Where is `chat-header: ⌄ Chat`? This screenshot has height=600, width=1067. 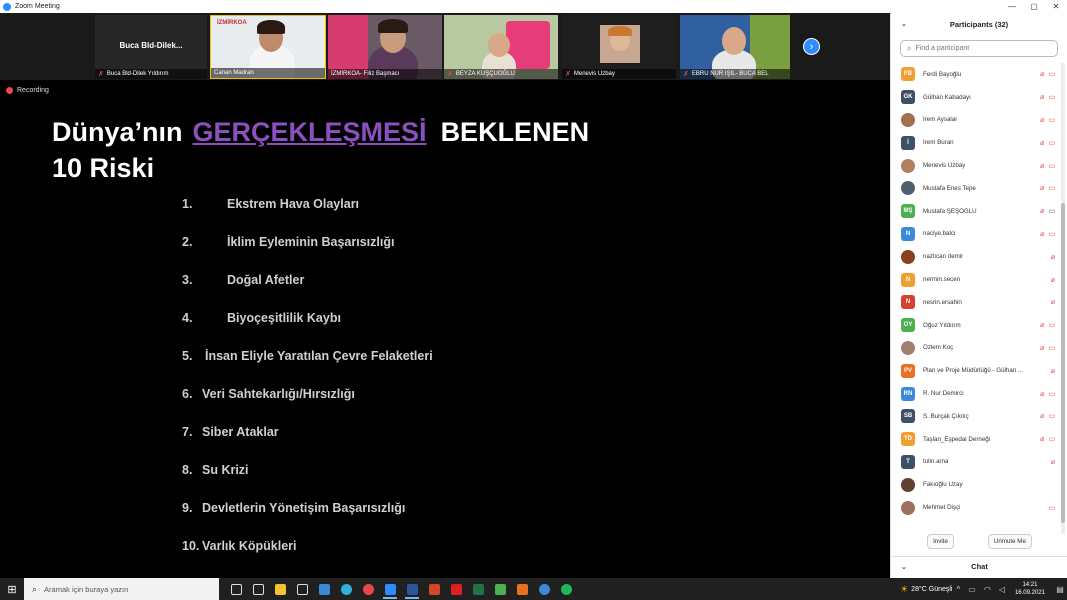
chat-header: ⌄ Chat is located at coordinates (979, 566).